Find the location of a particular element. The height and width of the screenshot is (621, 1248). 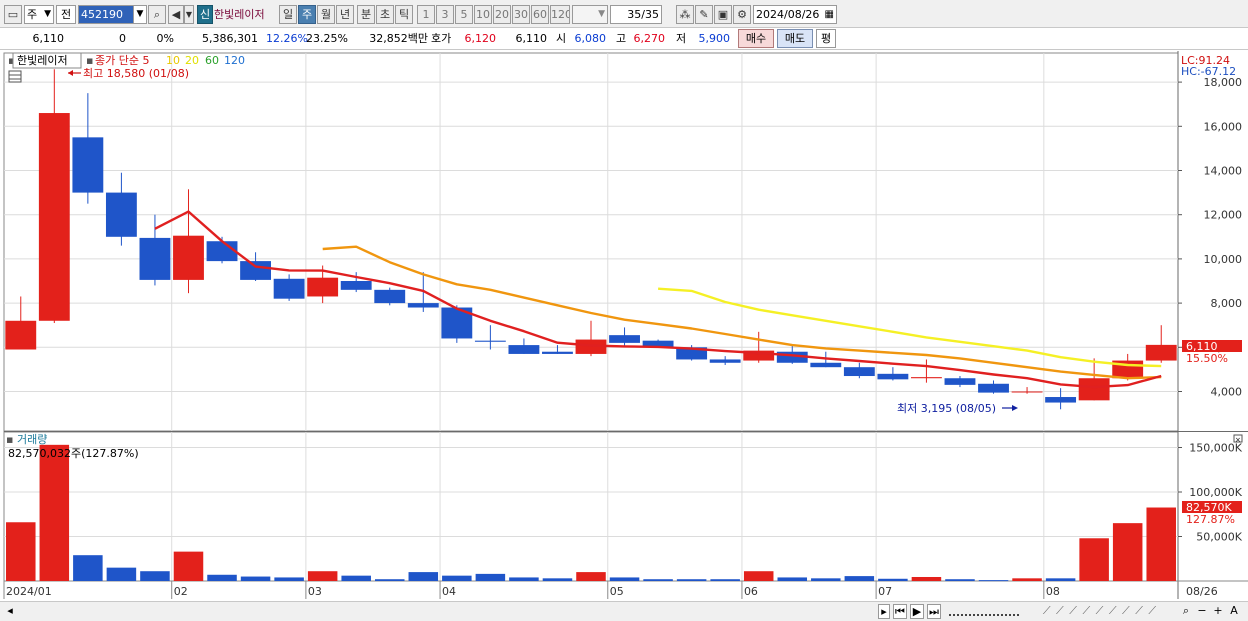

code-input: 452190 is located at coordinates (106, 14).